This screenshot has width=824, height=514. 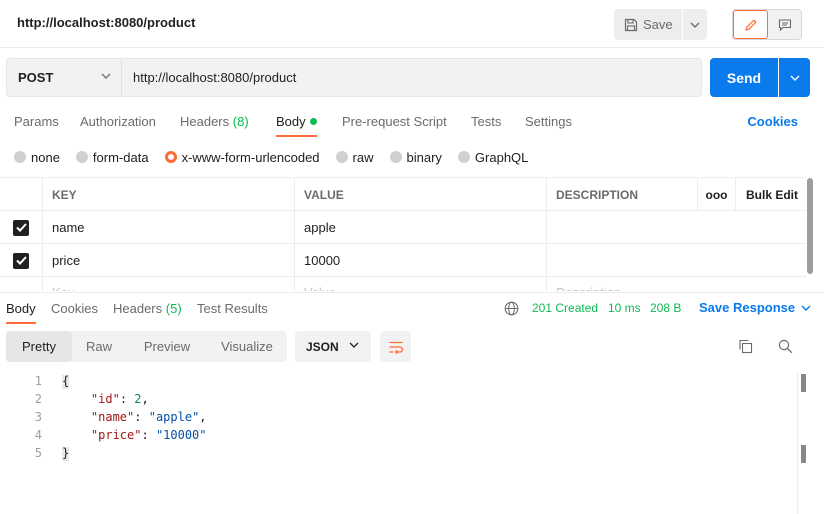 What do you see at coordinates (810, 226) in the screenshot?
I see `params-table-scrollbar` at bounding box center [810, 226].